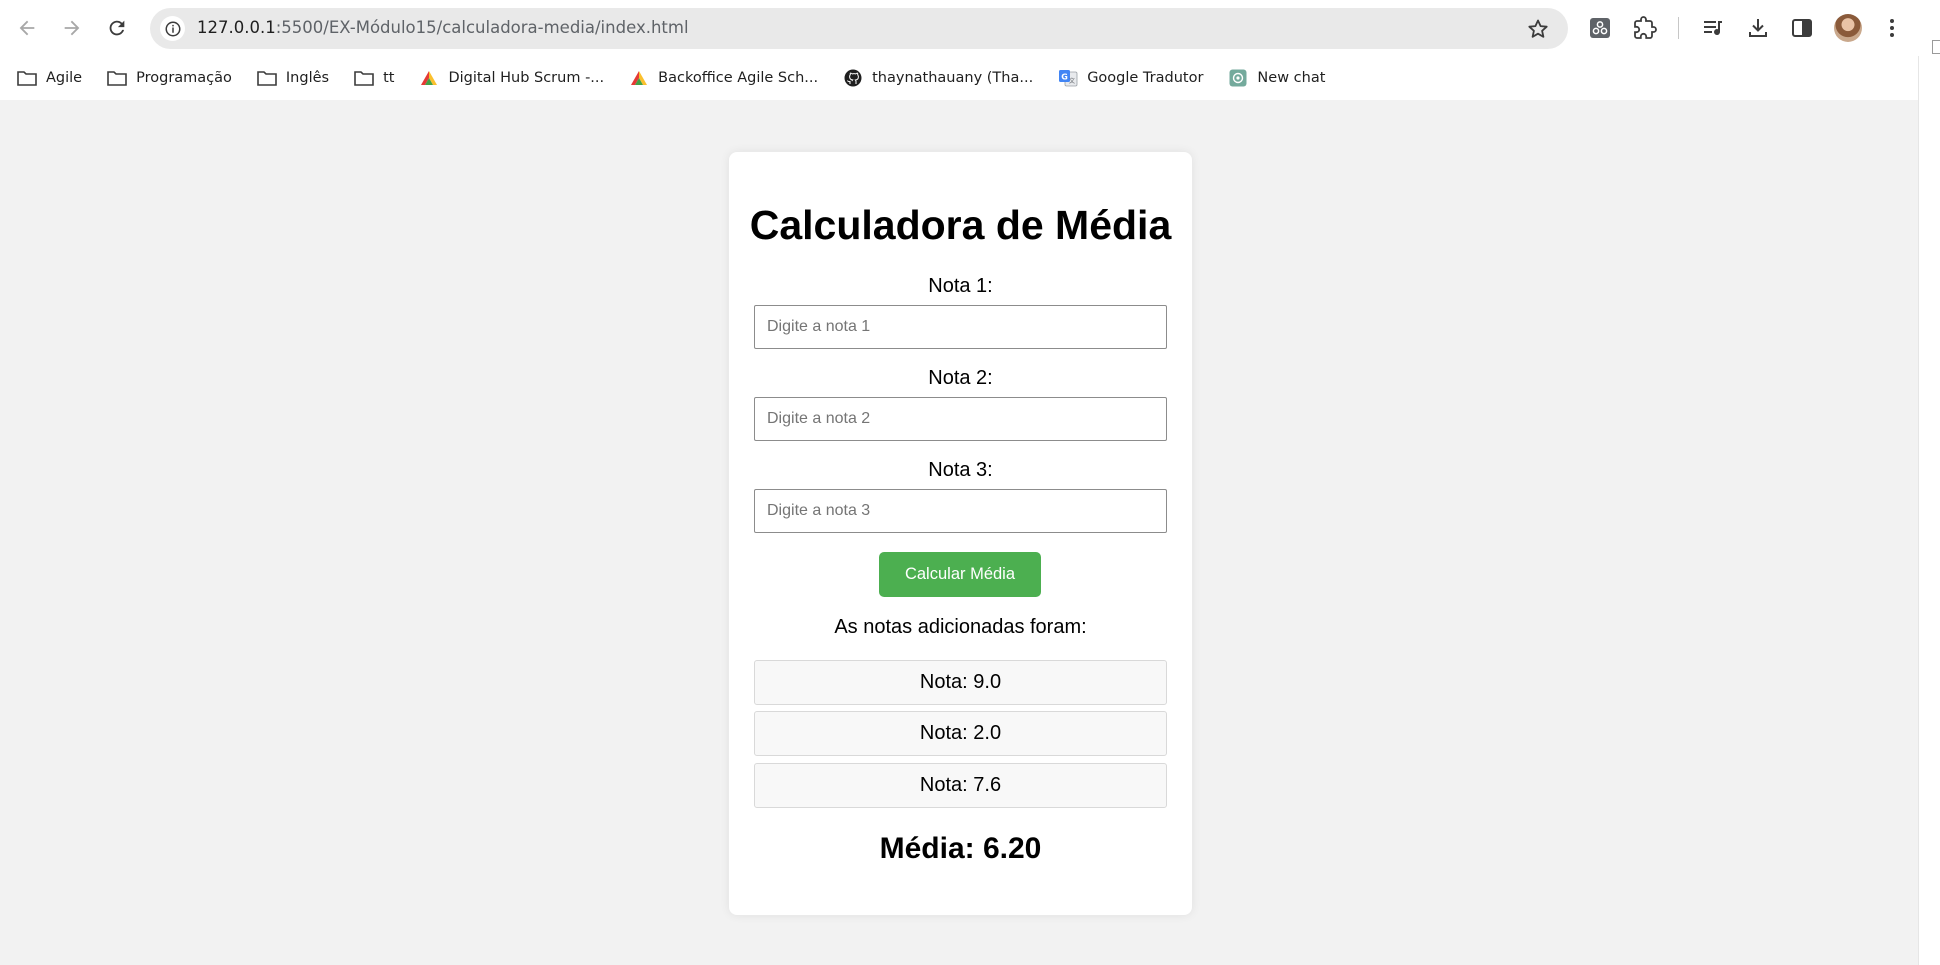 This screenshot has height=965, width=1940. I want to click on github-icon, so click(853, 78).